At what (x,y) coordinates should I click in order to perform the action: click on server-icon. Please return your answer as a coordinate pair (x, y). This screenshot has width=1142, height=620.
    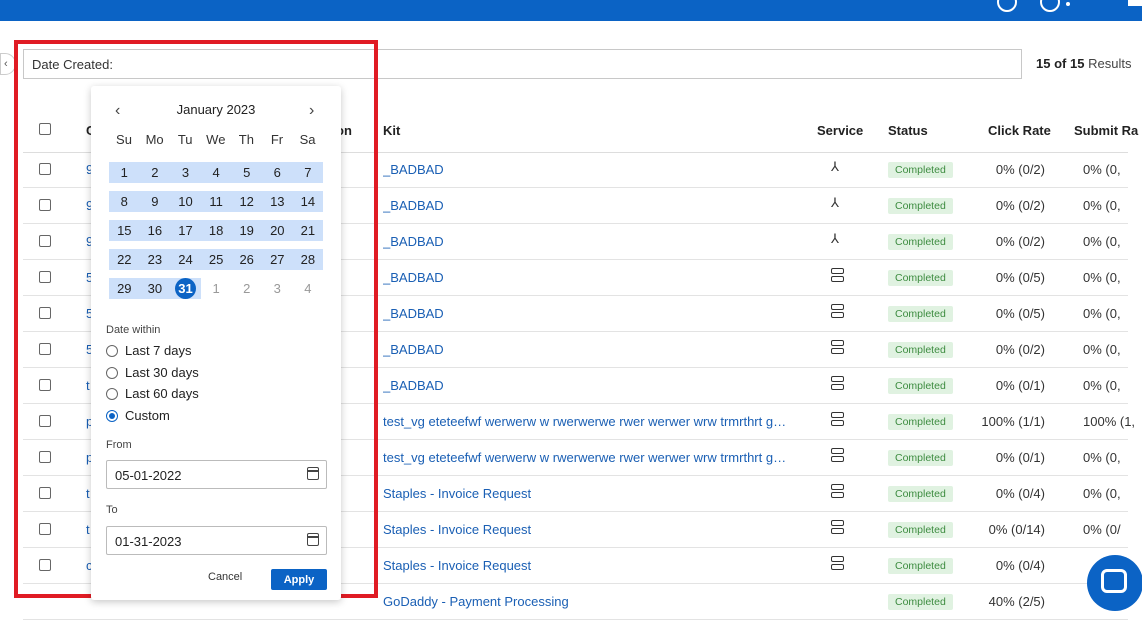
    Looking at the image, I should click on (838, 312).